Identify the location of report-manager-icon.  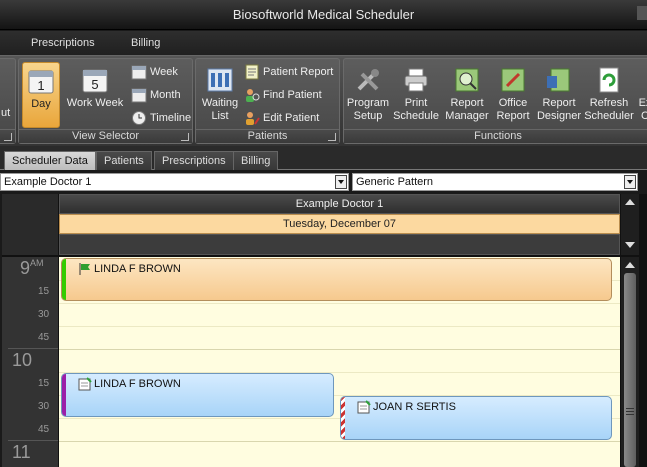
(467, 80).